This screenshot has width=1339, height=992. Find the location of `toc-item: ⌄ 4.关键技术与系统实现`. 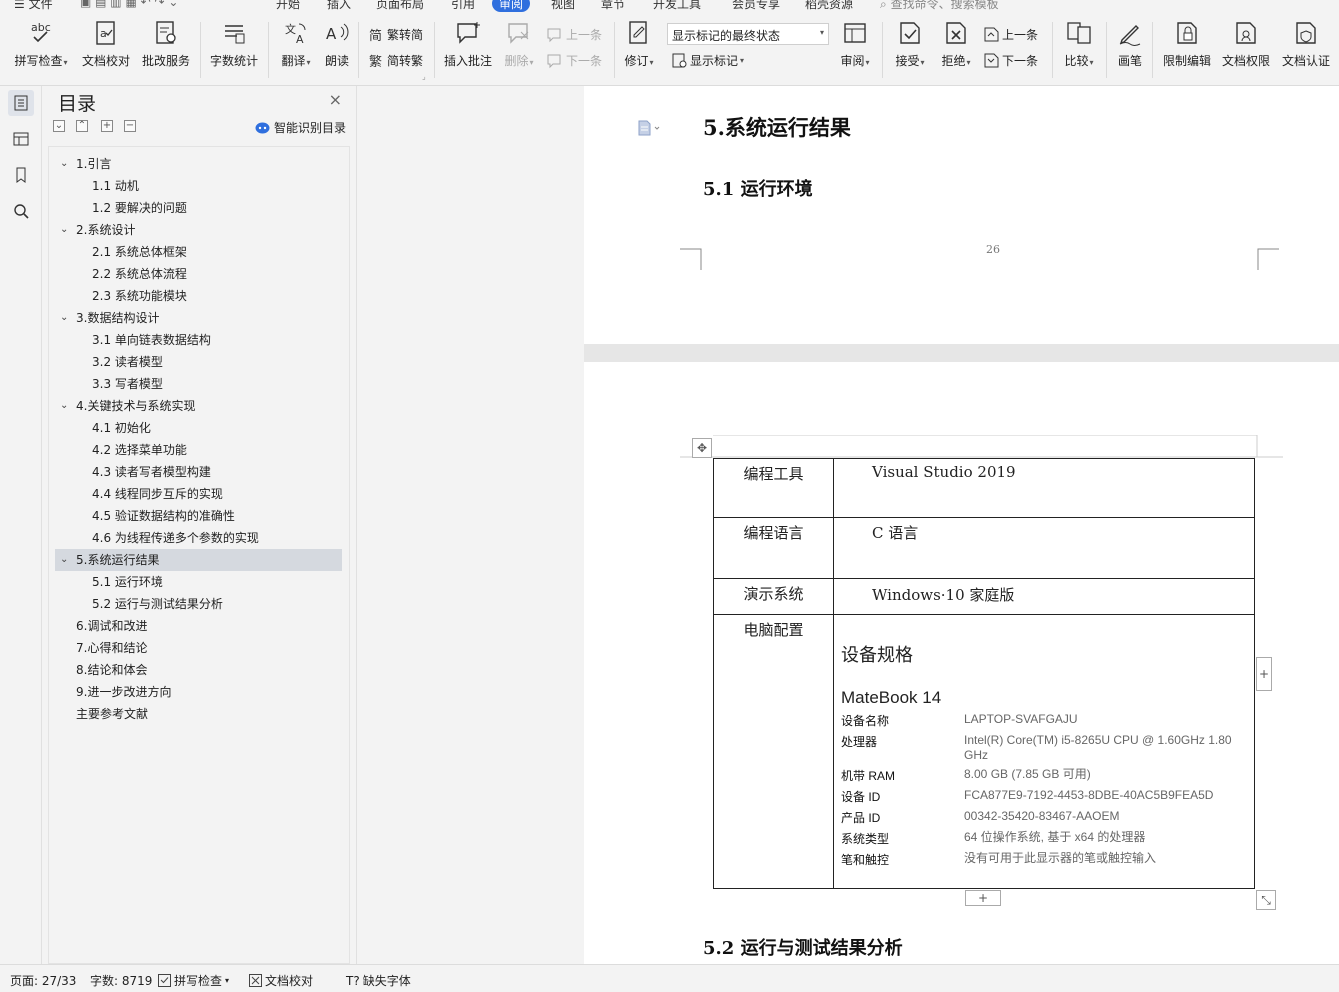

toc-item: ⌄ 4.关键技术与系统实现 is located at coordinates (199, 406).